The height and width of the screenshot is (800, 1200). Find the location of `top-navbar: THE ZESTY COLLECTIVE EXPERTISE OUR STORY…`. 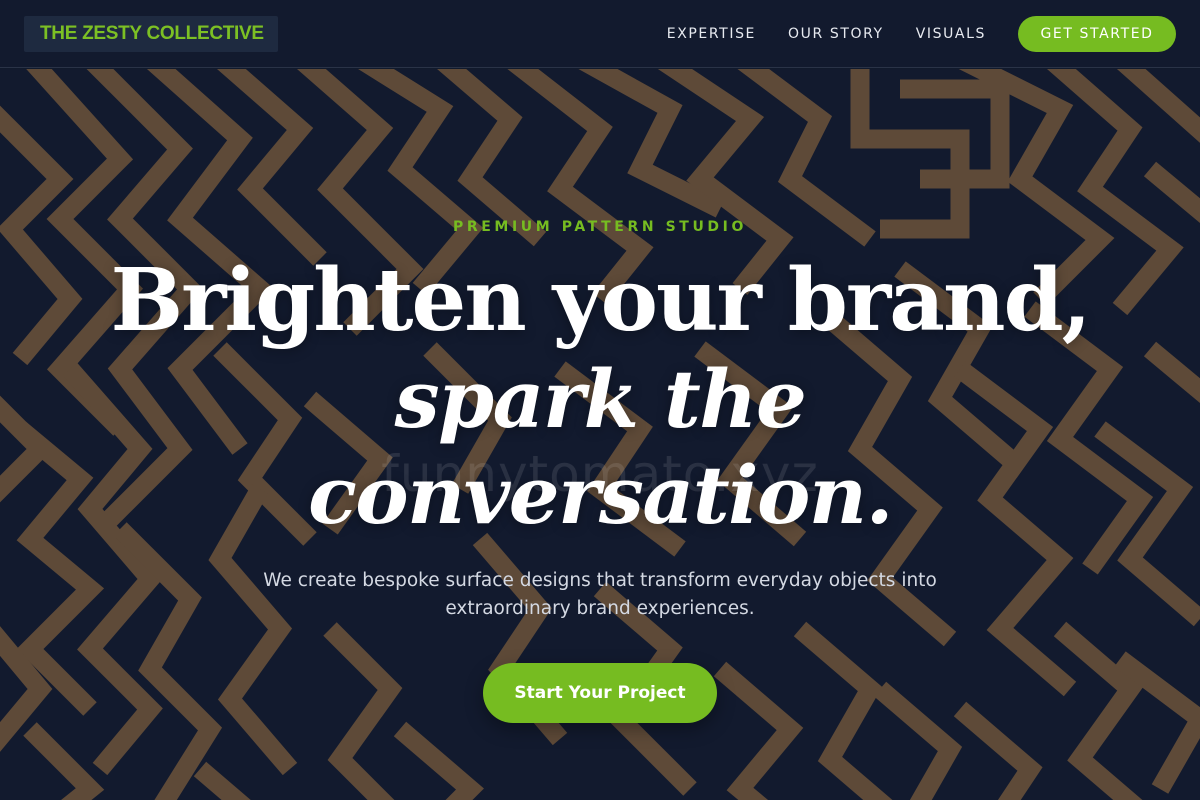

top-navbar: THE ZESTY COLLECTIVE EXPERTISE OUR STORY… is located at coordinates (600, 34).